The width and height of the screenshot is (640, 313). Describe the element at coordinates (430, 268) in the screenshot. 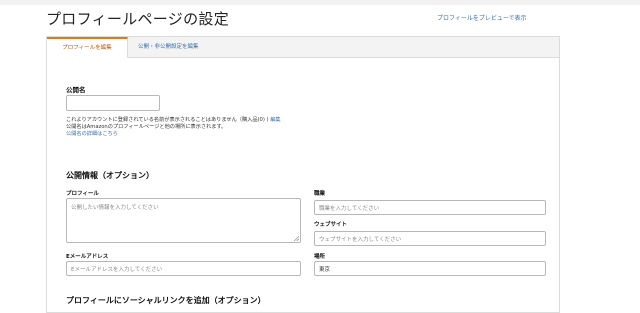

I see `location-input: 東京` at that location.